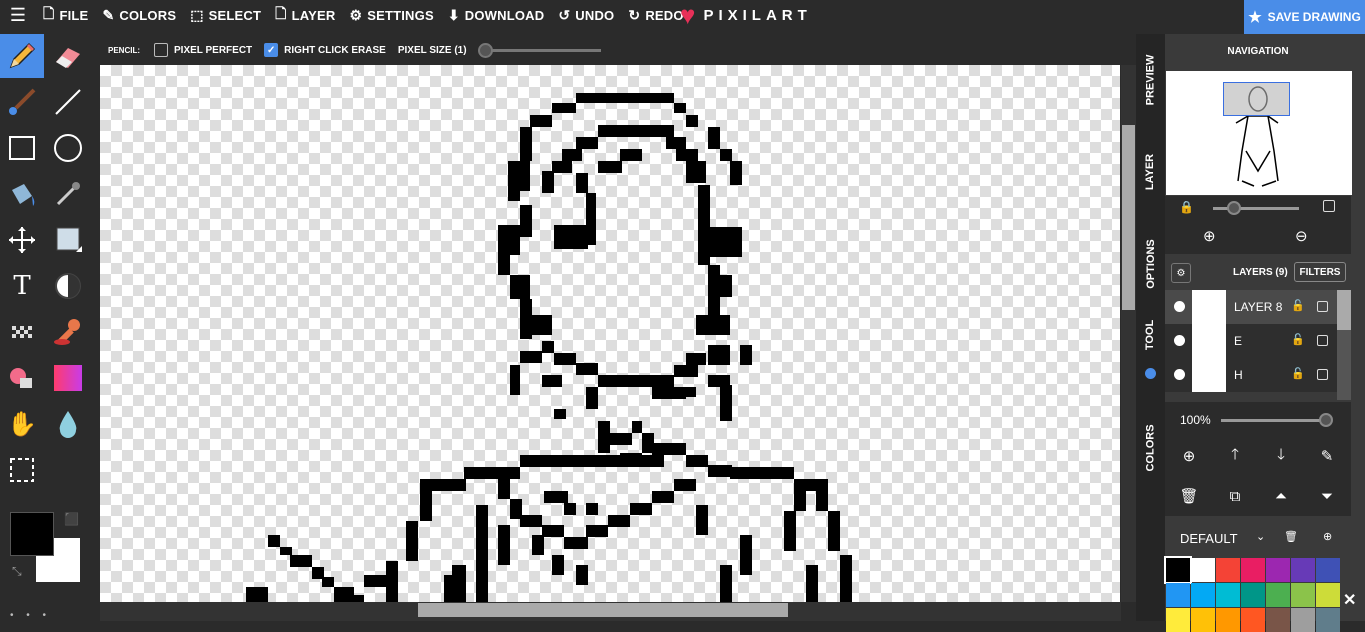  Describe the element at coordinates (1326, 420) in the screenshot. I see `opacity-slider-knob` at that location.